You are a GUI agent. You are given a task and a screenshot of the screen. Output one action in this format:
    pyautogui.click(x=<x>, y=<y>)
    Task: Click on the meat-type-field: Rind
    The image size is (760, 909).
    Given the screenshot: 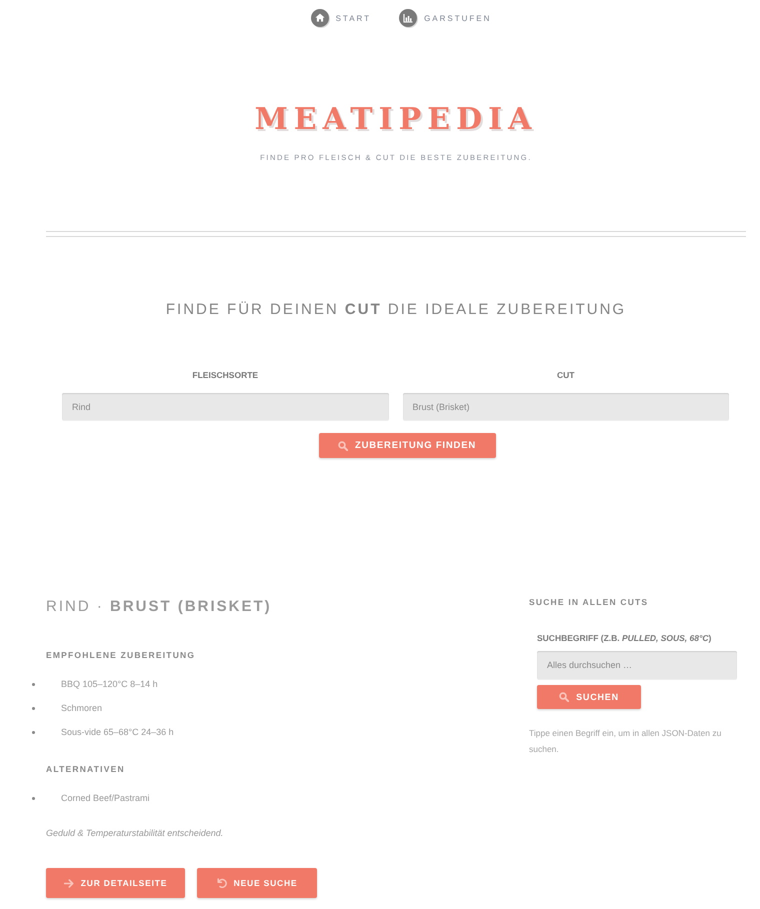 What is the action you would take?
    pyautogui.click(x=225, y=406)
    